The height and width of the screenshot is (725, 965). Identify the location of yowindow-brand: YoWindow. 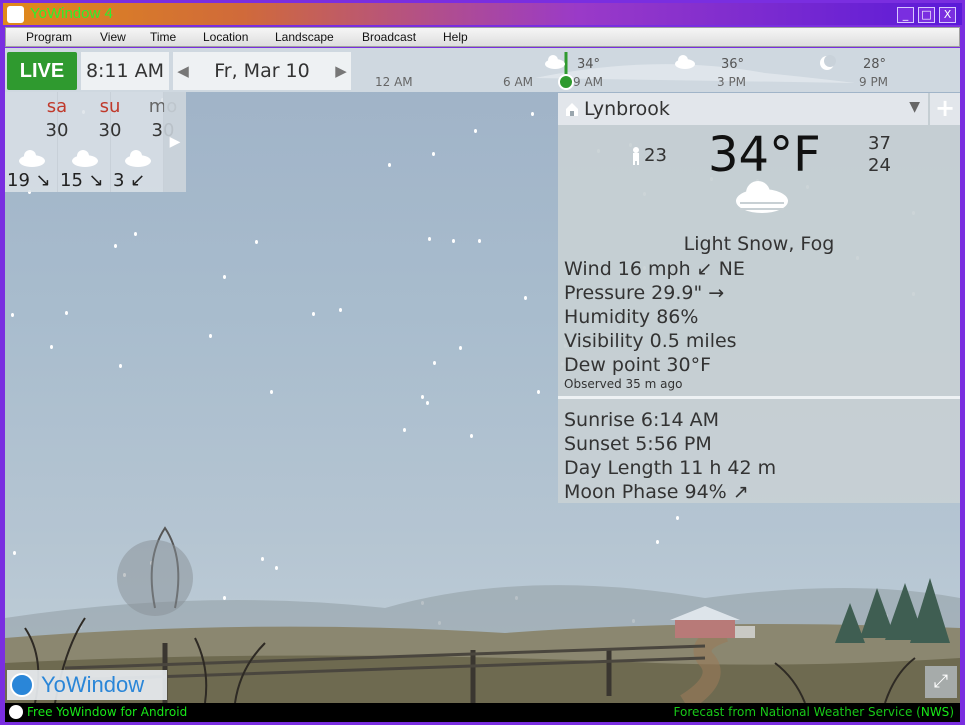
(87, 685).